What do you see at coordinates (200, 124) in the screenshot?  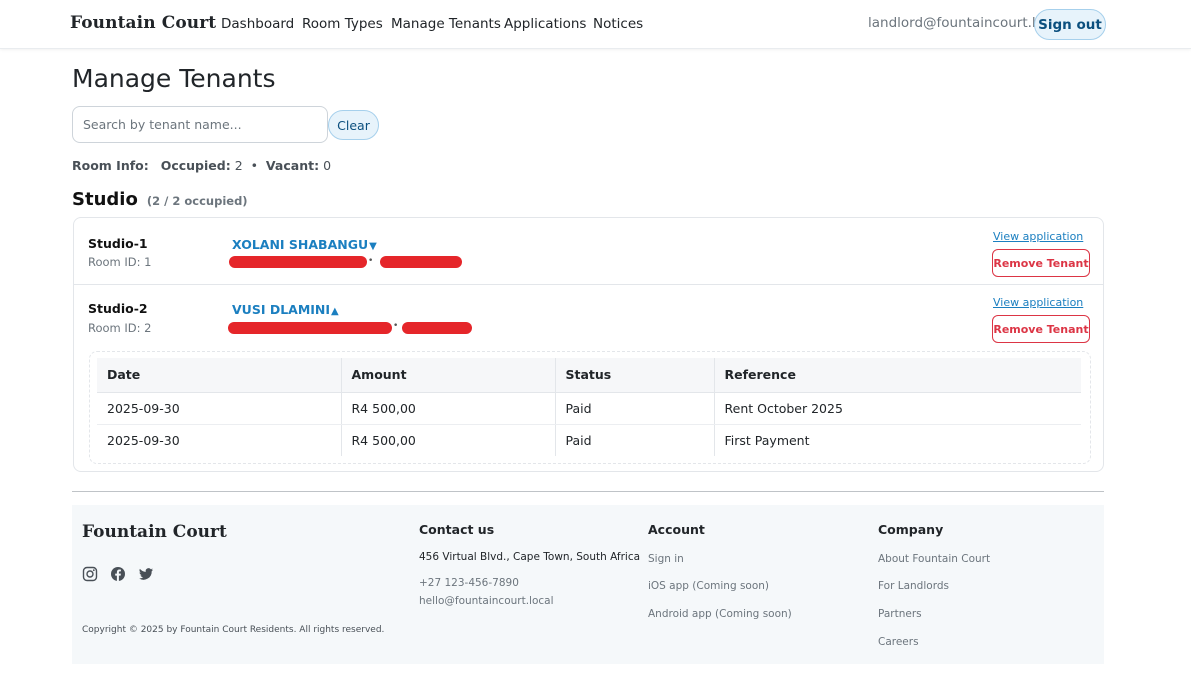 I see `tenant-search-input` at bounding box center [200, 124].